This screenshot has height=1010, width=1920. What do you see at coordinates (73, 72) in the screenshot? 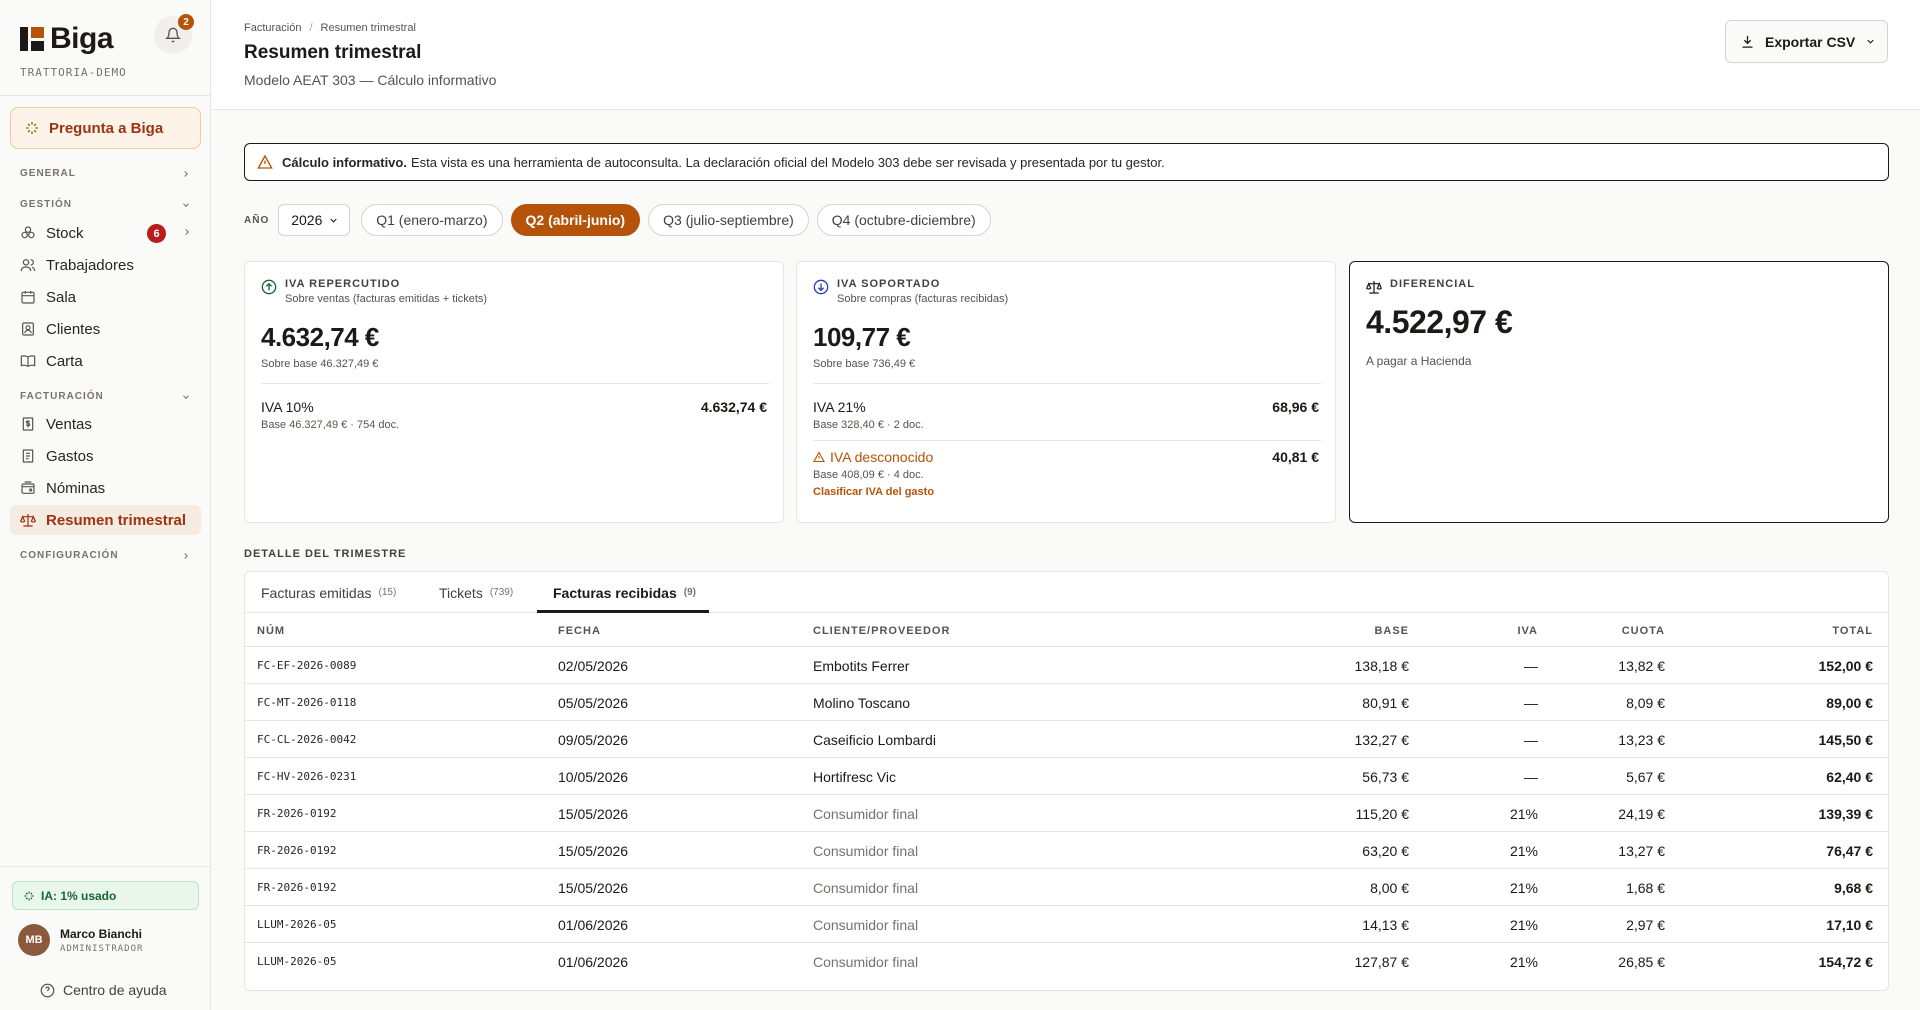
I see `tenant-name: TRATTORIA-DEMO` at bounding box center [73, 72].